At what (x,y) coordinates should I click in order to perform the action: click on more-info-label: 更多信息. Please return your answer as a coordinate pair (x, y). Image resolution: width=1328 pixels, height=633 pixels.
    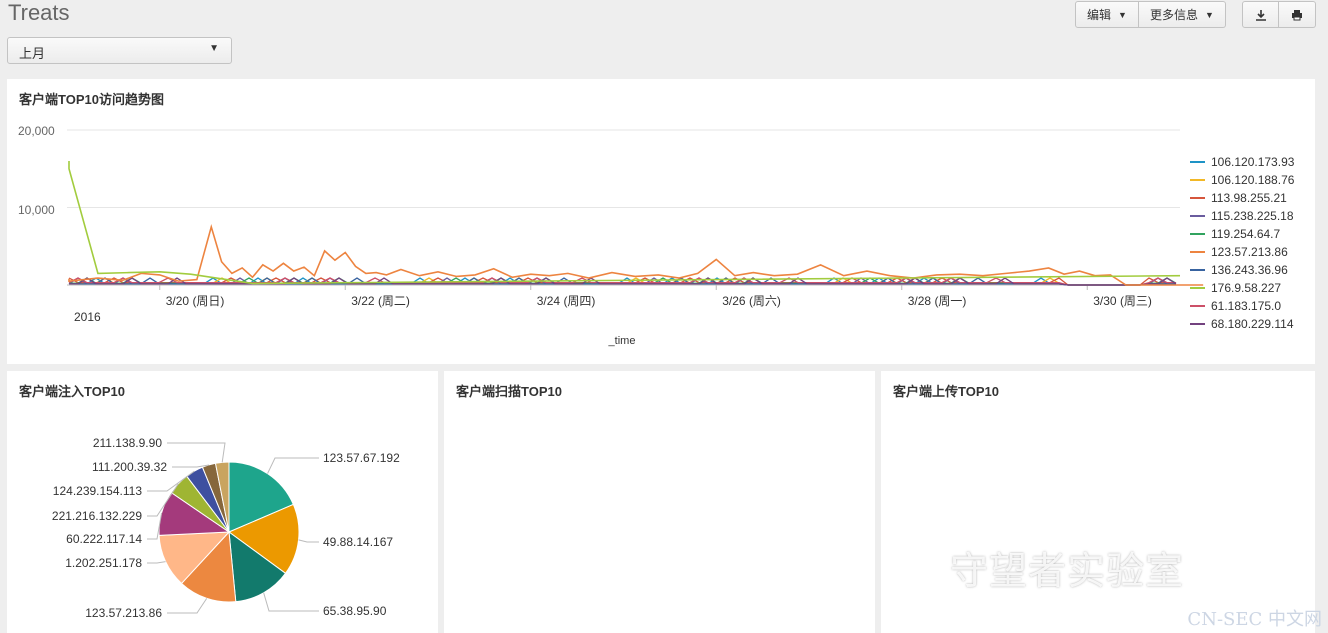
    Looking at the image, I should click on (1173, 15).